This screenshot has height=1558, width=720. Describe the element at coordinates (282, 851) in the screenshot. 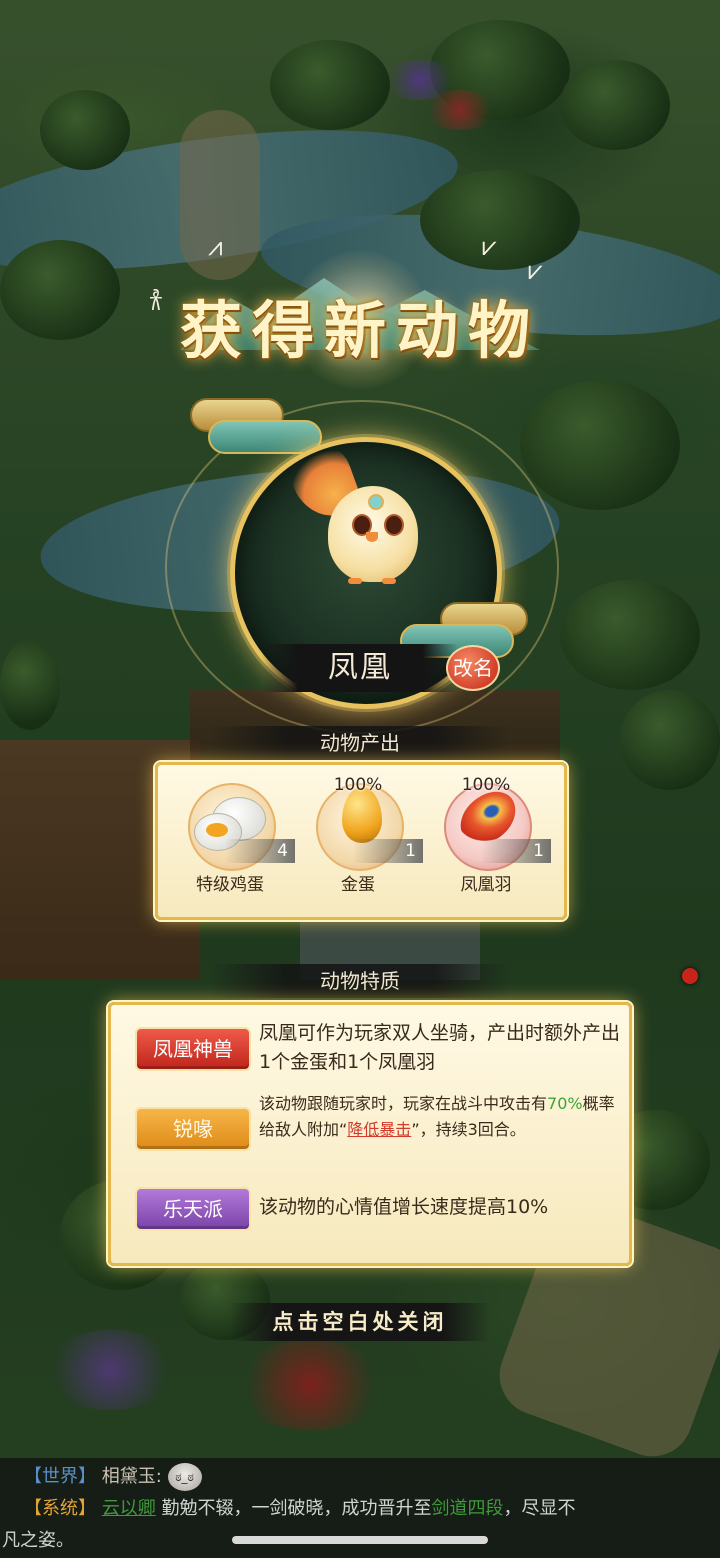

I see `production-count: 4` at that location.